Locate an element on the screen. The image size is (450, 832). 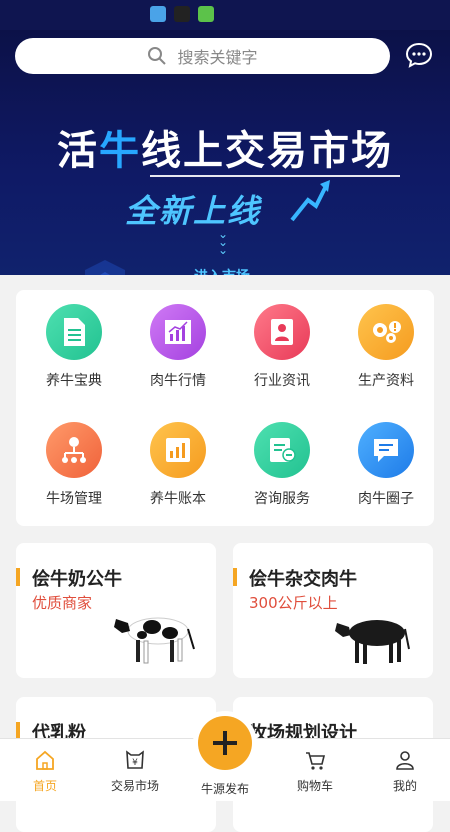
banner-divider is located at coordinates (275, 176).